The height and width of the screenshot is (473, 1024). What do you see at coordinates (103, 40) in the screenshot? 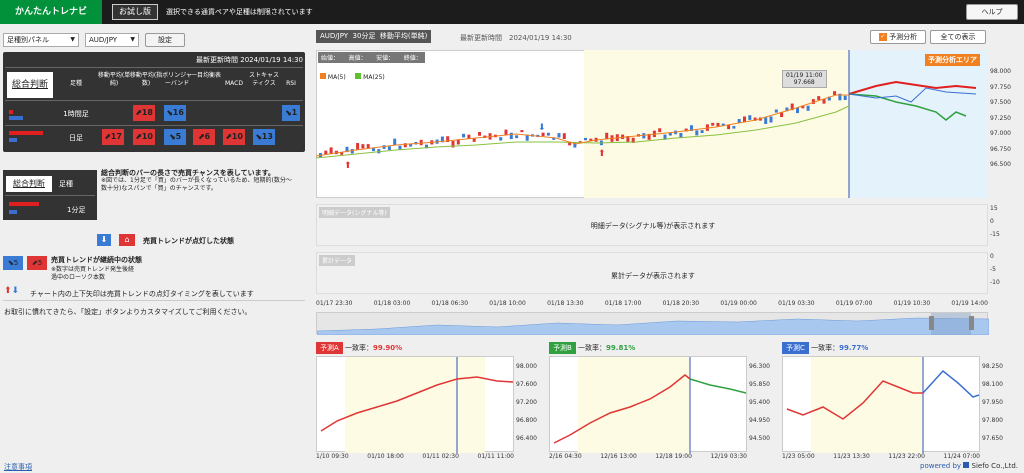
I see `pair-select-value: AUD/JPY` at bounding box center [103, 40].